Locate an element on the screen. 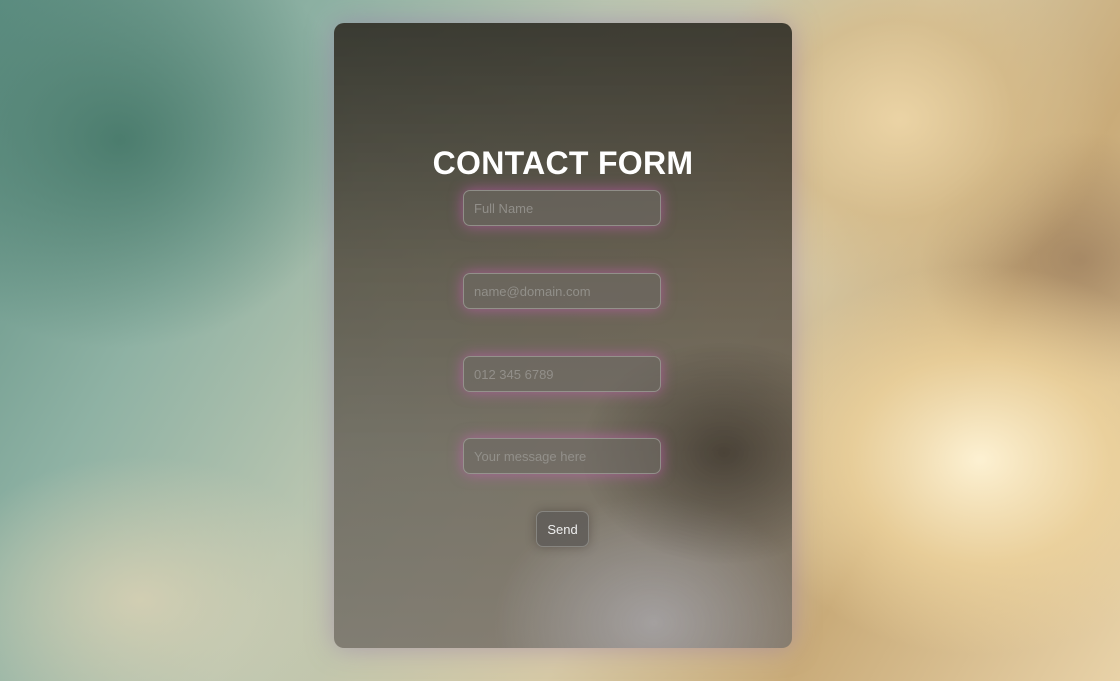 This screenshot has width=1120, height=681. send-button: Send is located at coordinates (562, 529).